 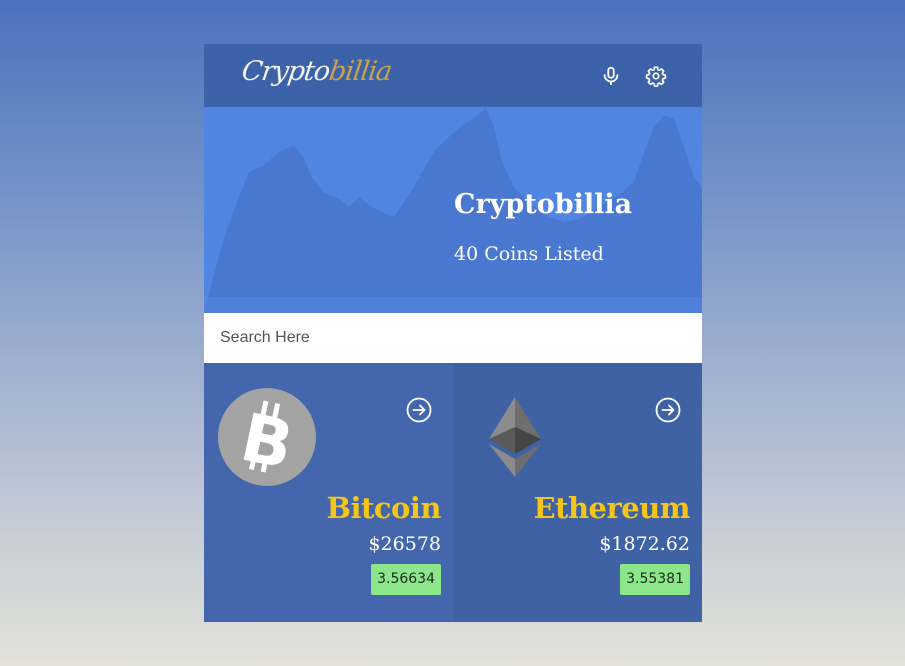 I want to click on coin-card-ethereum: Ethereum $1872.62 3.55381, so click(x=577, y=492).